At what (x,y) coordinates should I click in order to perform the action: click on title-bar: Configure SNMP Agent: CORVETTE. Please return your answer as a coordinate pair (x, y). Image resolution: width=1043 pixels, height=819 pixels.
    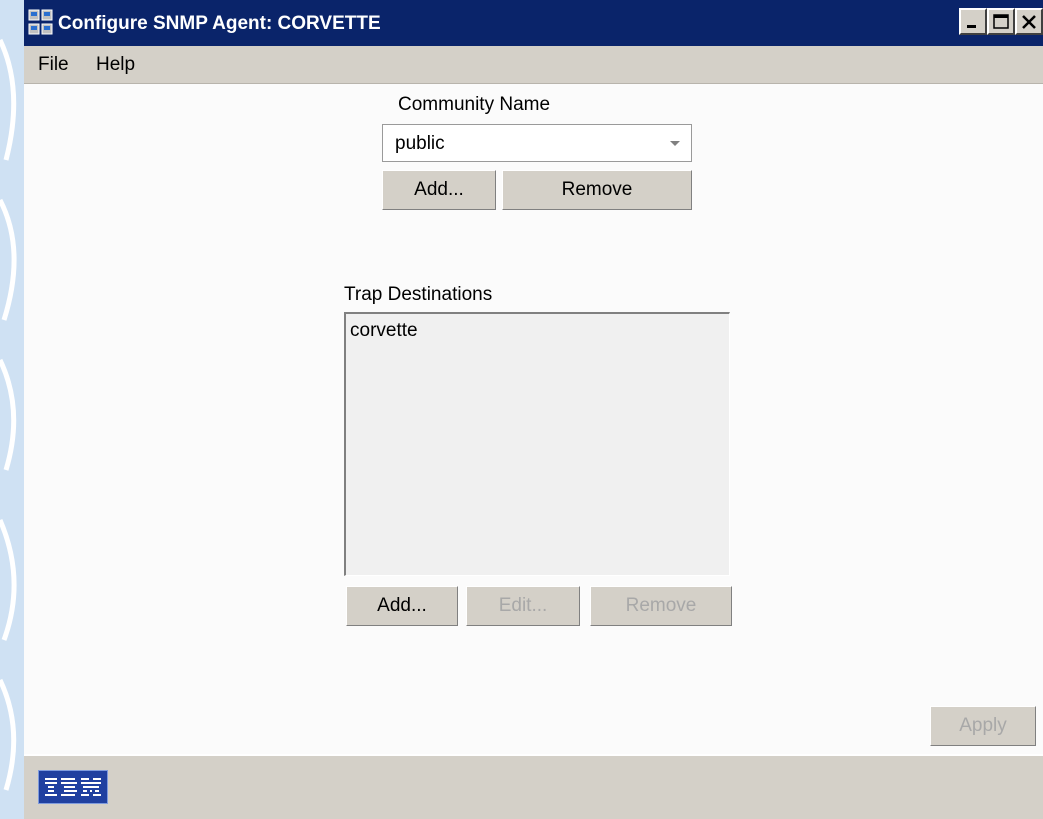
    Looking at the image, I should click on (533, 23).